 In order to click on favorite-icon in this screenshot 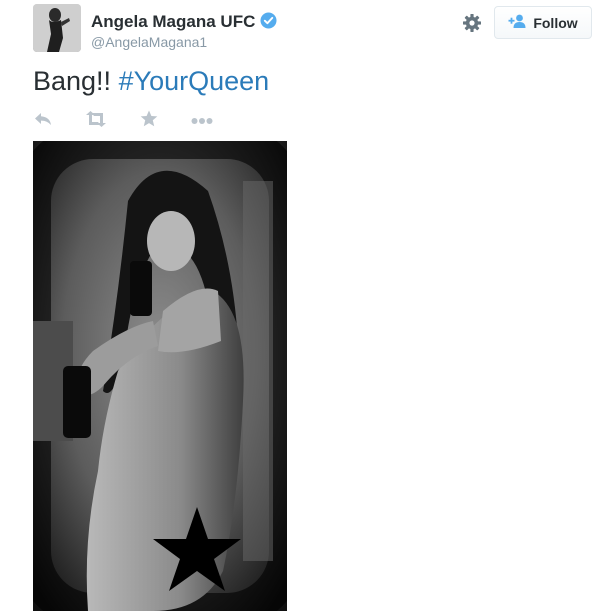, I will do `click(149, 121)`.